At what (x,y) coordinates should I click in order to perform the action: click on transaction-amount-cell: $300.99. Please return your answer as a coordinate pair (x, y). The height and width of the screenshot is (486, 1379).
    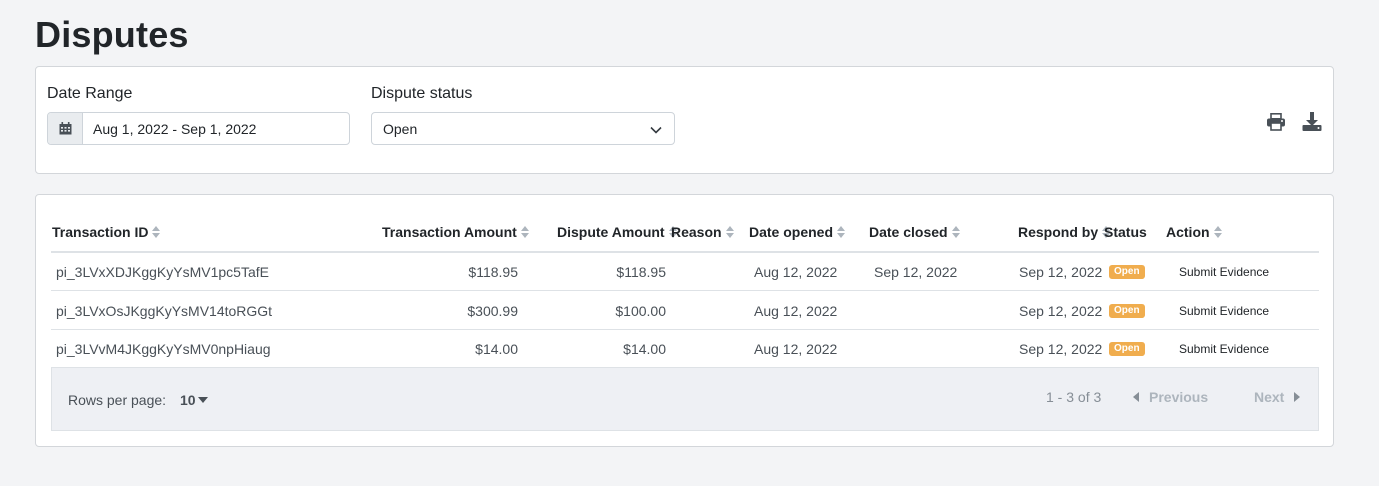
    Looking at the image, I should click on (492, 311).